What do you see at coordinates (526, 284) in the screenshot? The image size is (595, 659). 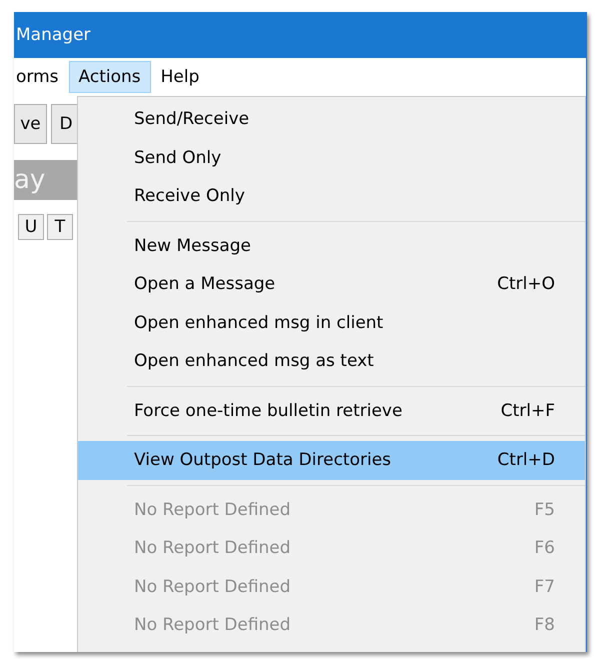 I see `shortcut-label: Ctrl+O` at bounding box center [526, 284].